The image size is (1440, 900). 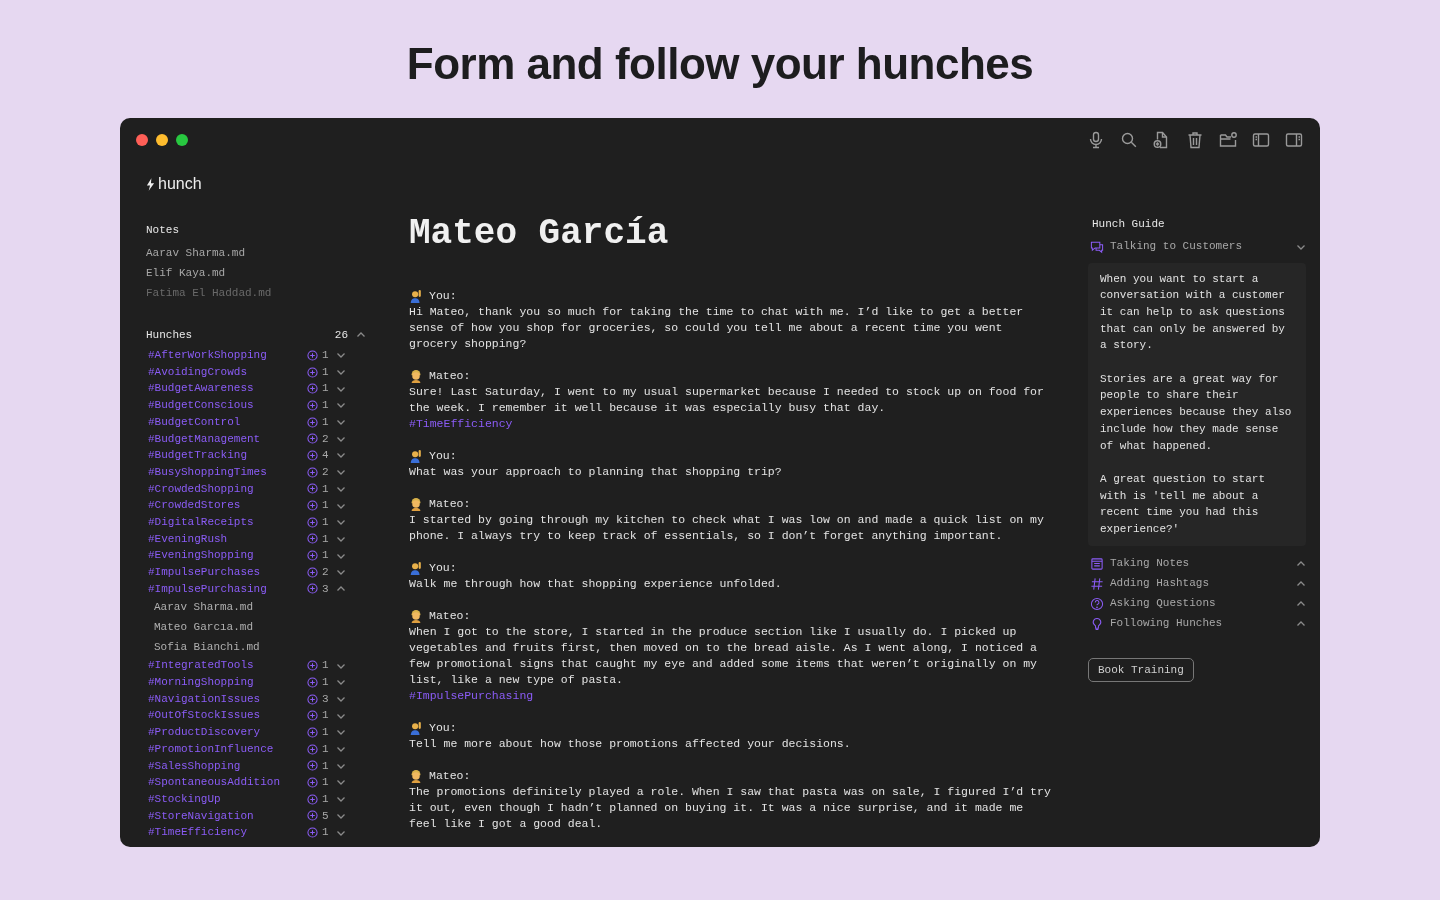 I want to click on hashtag-link: #BudgetControl, so click(x=226, y=422).